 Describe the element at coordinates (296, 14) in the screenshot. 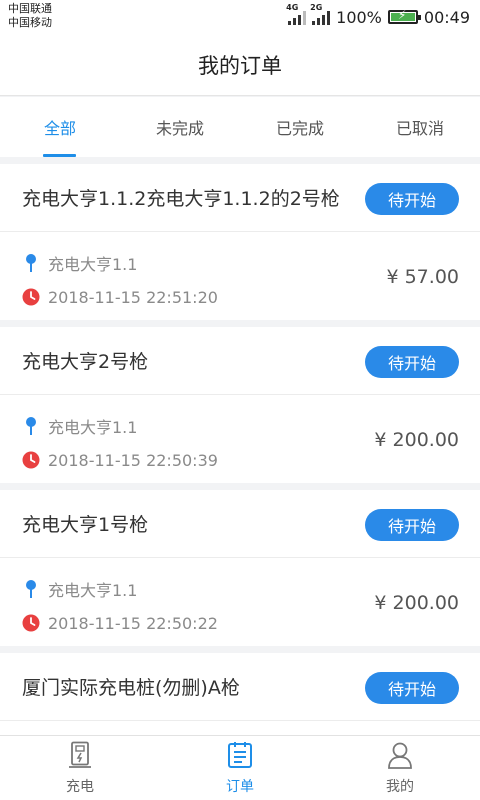

I see `signal-4g-icon: 4G` at that location.